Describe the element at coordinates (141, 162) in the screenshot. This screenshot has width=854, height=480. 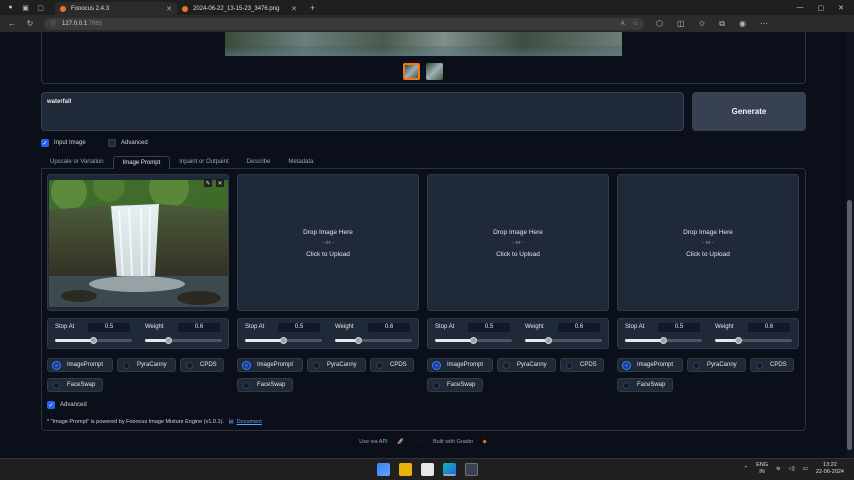
I see `tab-image-prompt: Image Prompt` at that location.